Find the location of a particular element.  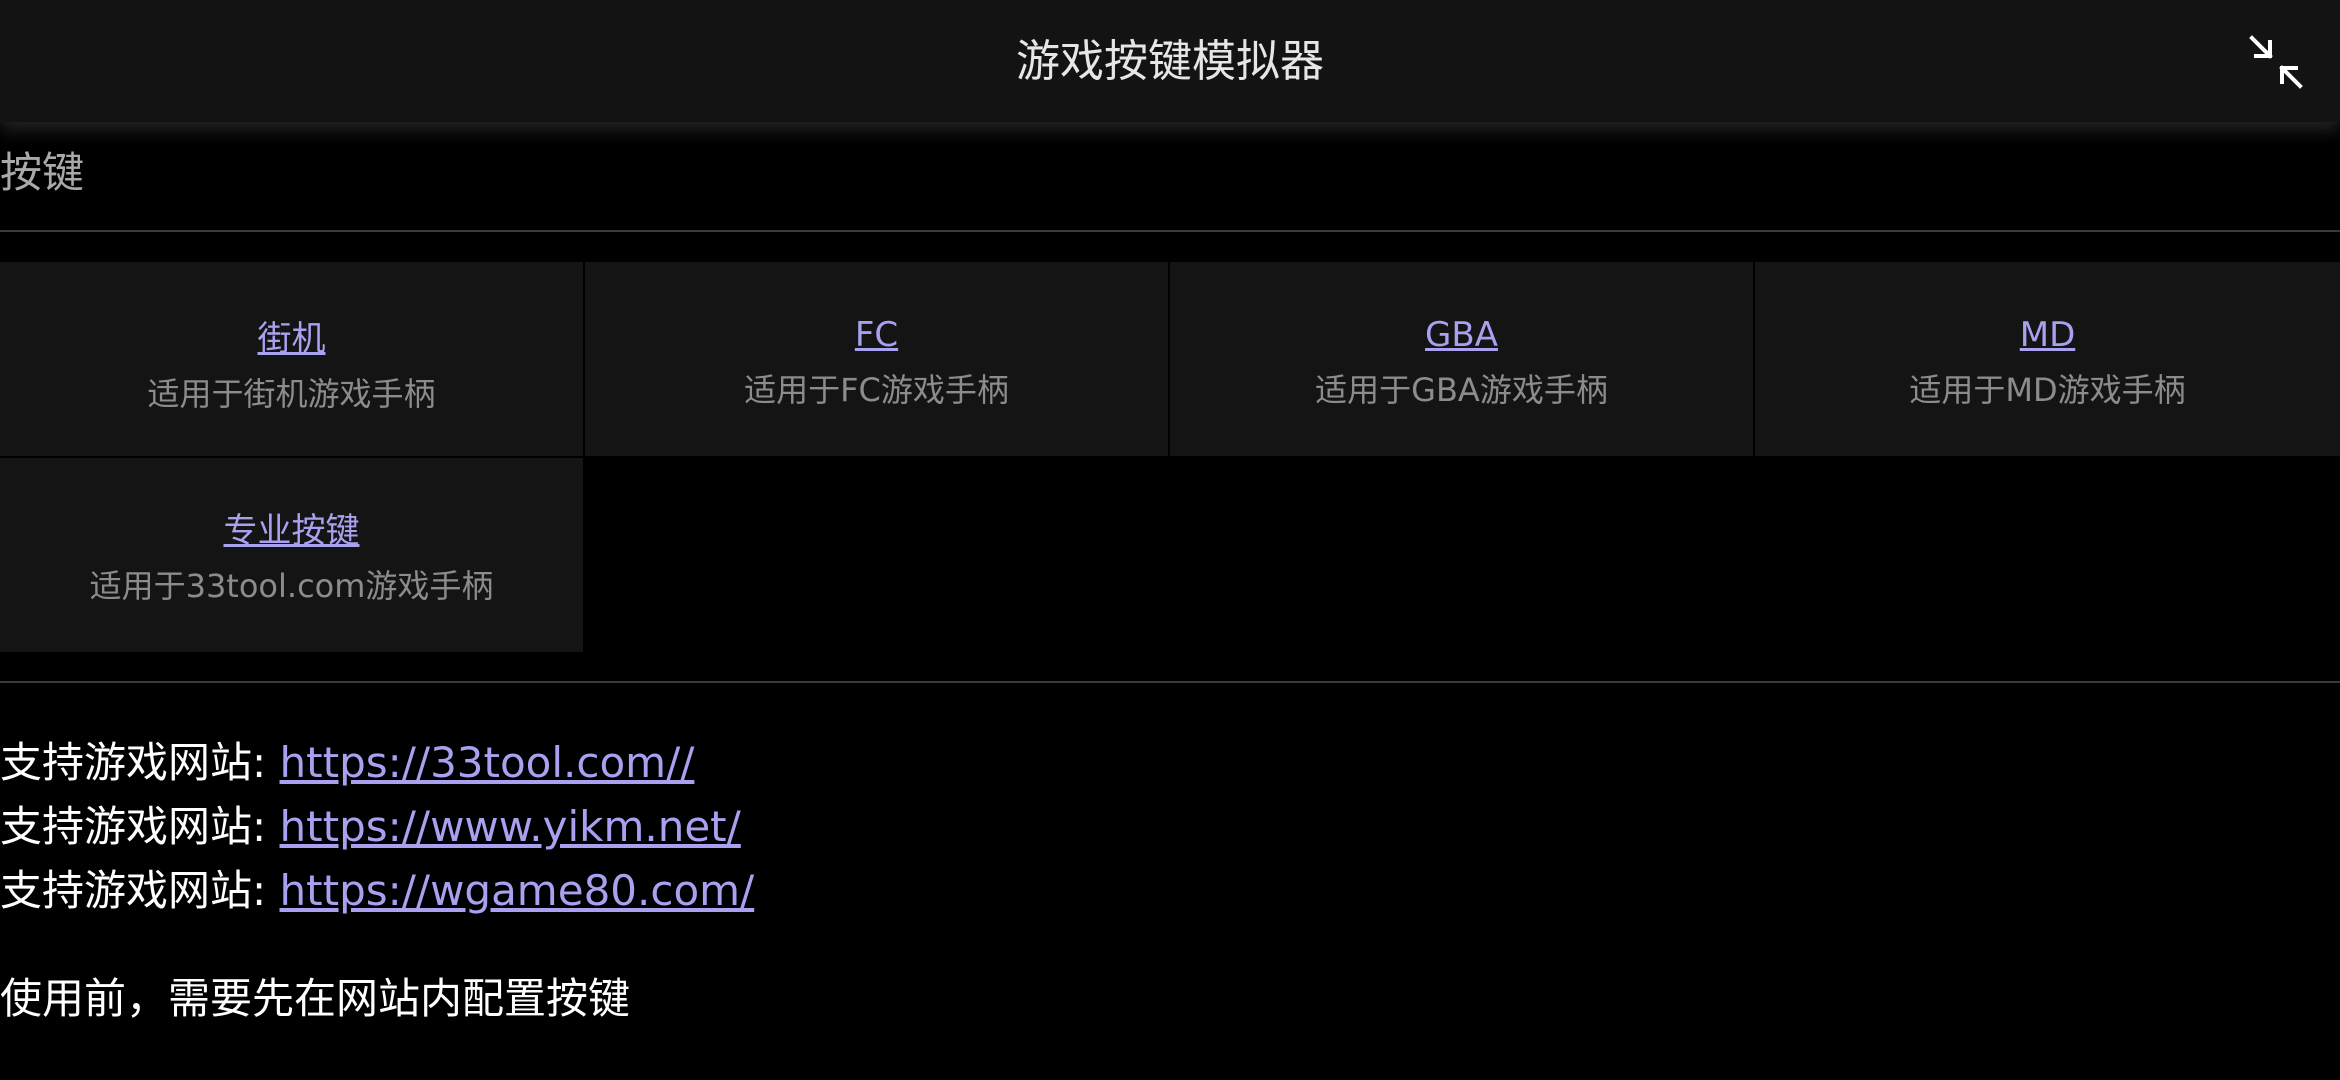

mode-link-md: MD is located at coordinates (2047, 335).